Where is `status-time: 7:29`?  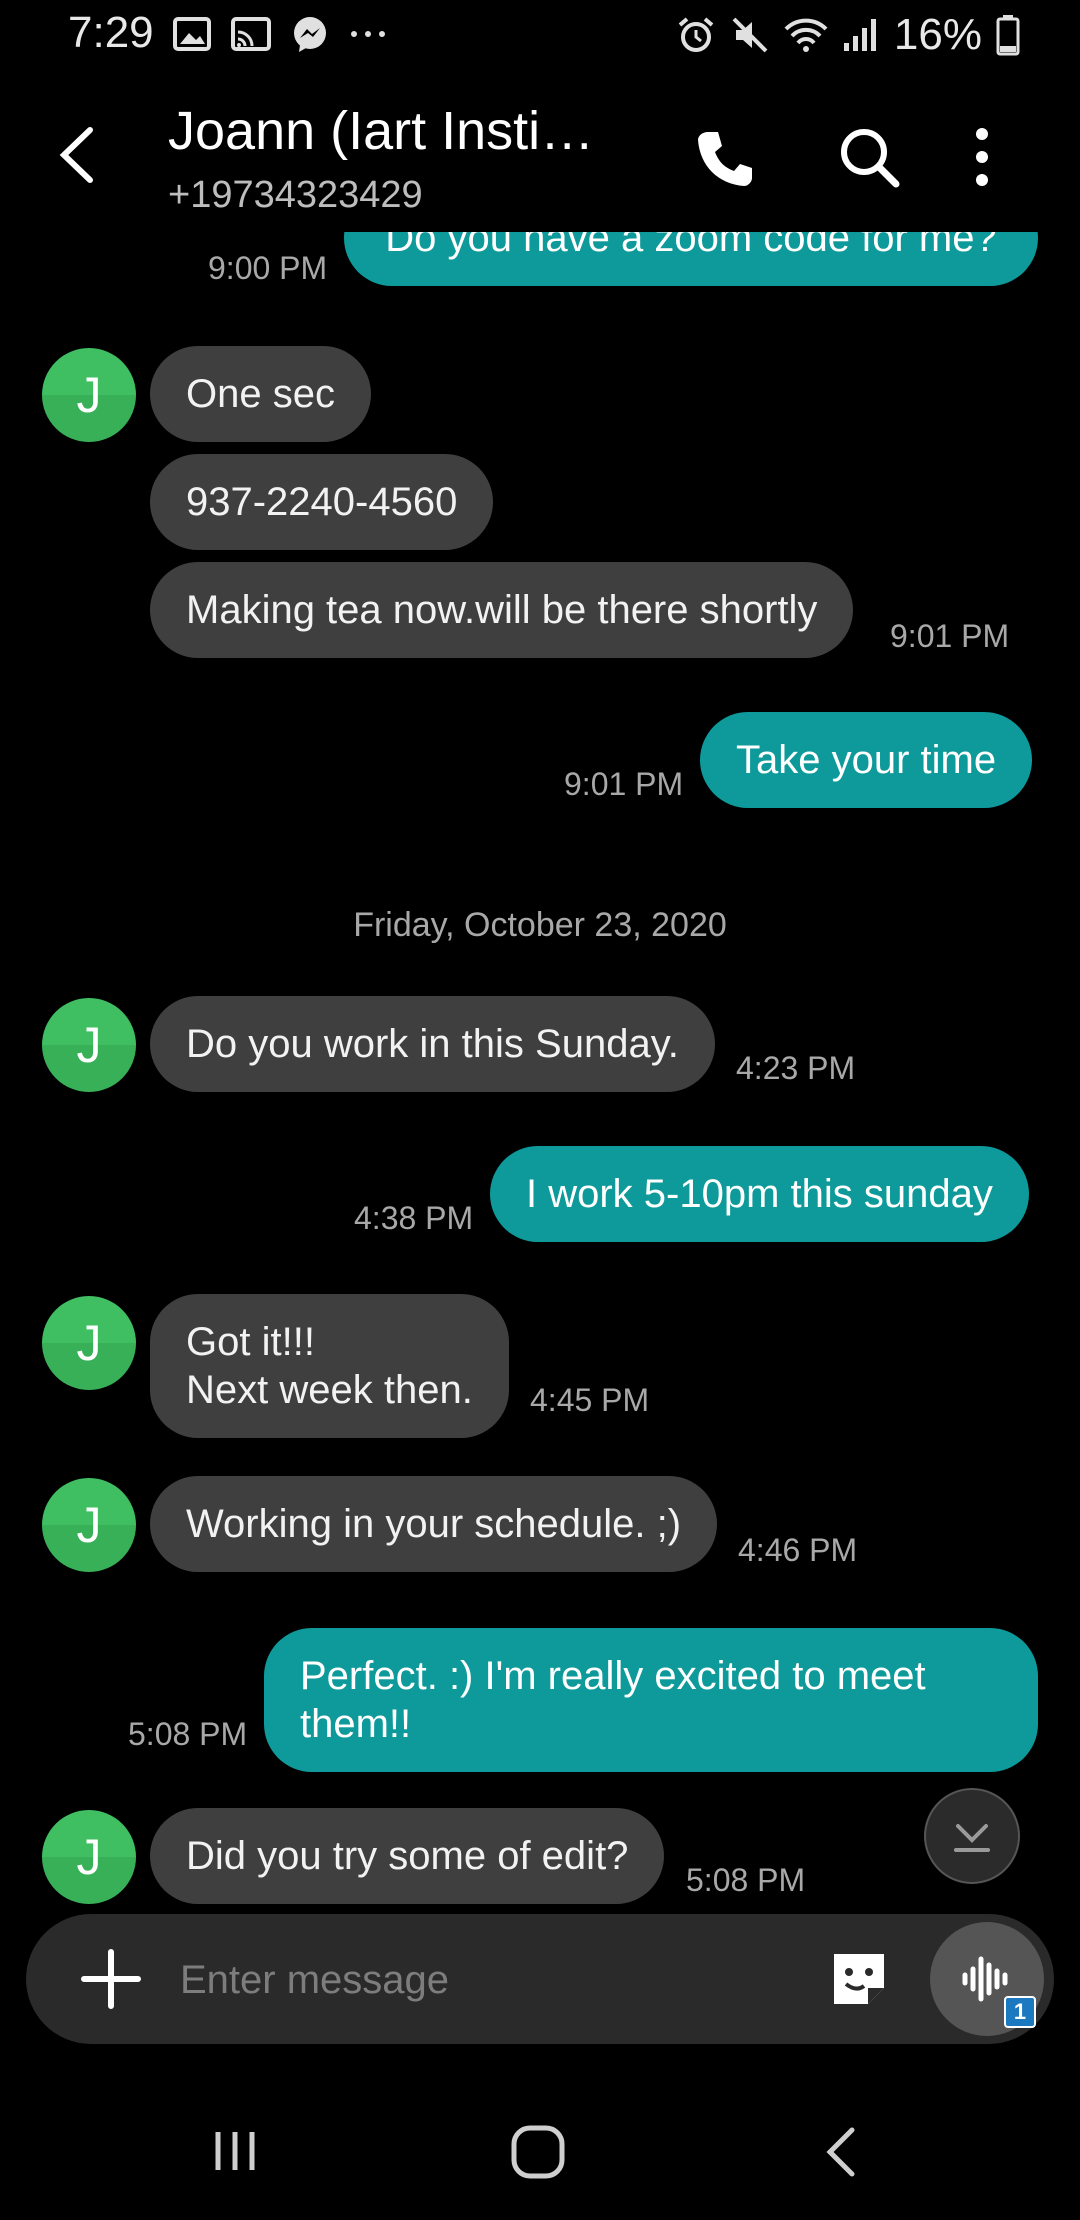
status-time: 7:29 is located at coordinates (111, 32).